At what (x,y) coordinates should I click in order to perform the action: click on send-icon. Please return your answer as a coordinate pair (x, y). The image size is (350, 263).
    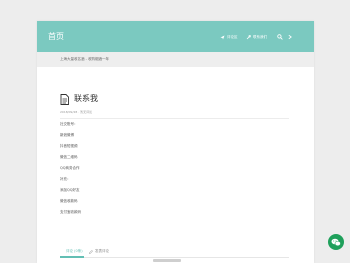
    Looking at the image, I should click on (222, 37).